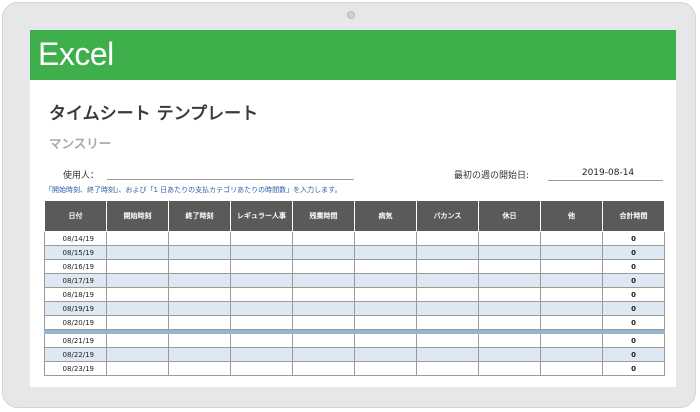  Describe the element at coordinates (385, 216) in the screenshot. I see `column-header-sick: 病気` at that location.